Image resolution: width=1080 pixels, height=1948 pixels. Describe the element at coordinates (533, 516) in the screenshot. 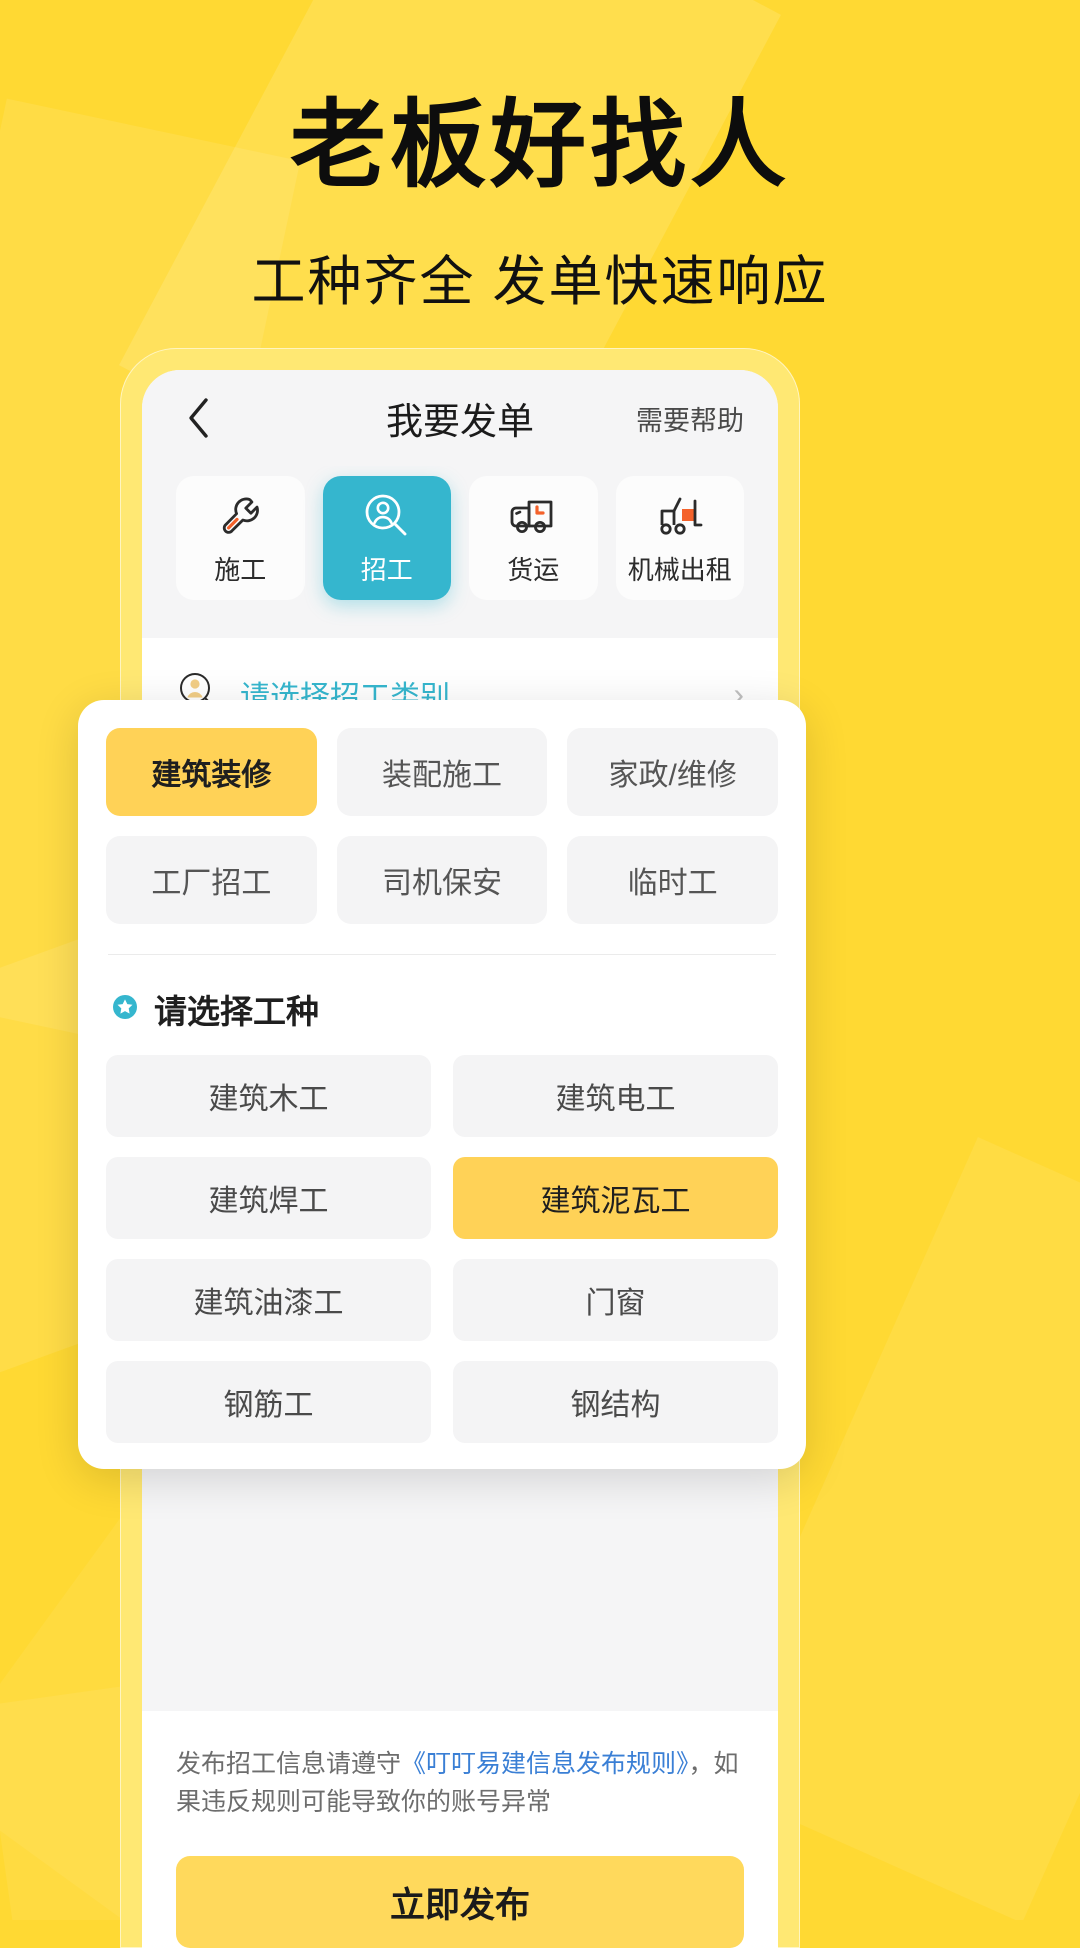

I see `truck-icon` at that location.